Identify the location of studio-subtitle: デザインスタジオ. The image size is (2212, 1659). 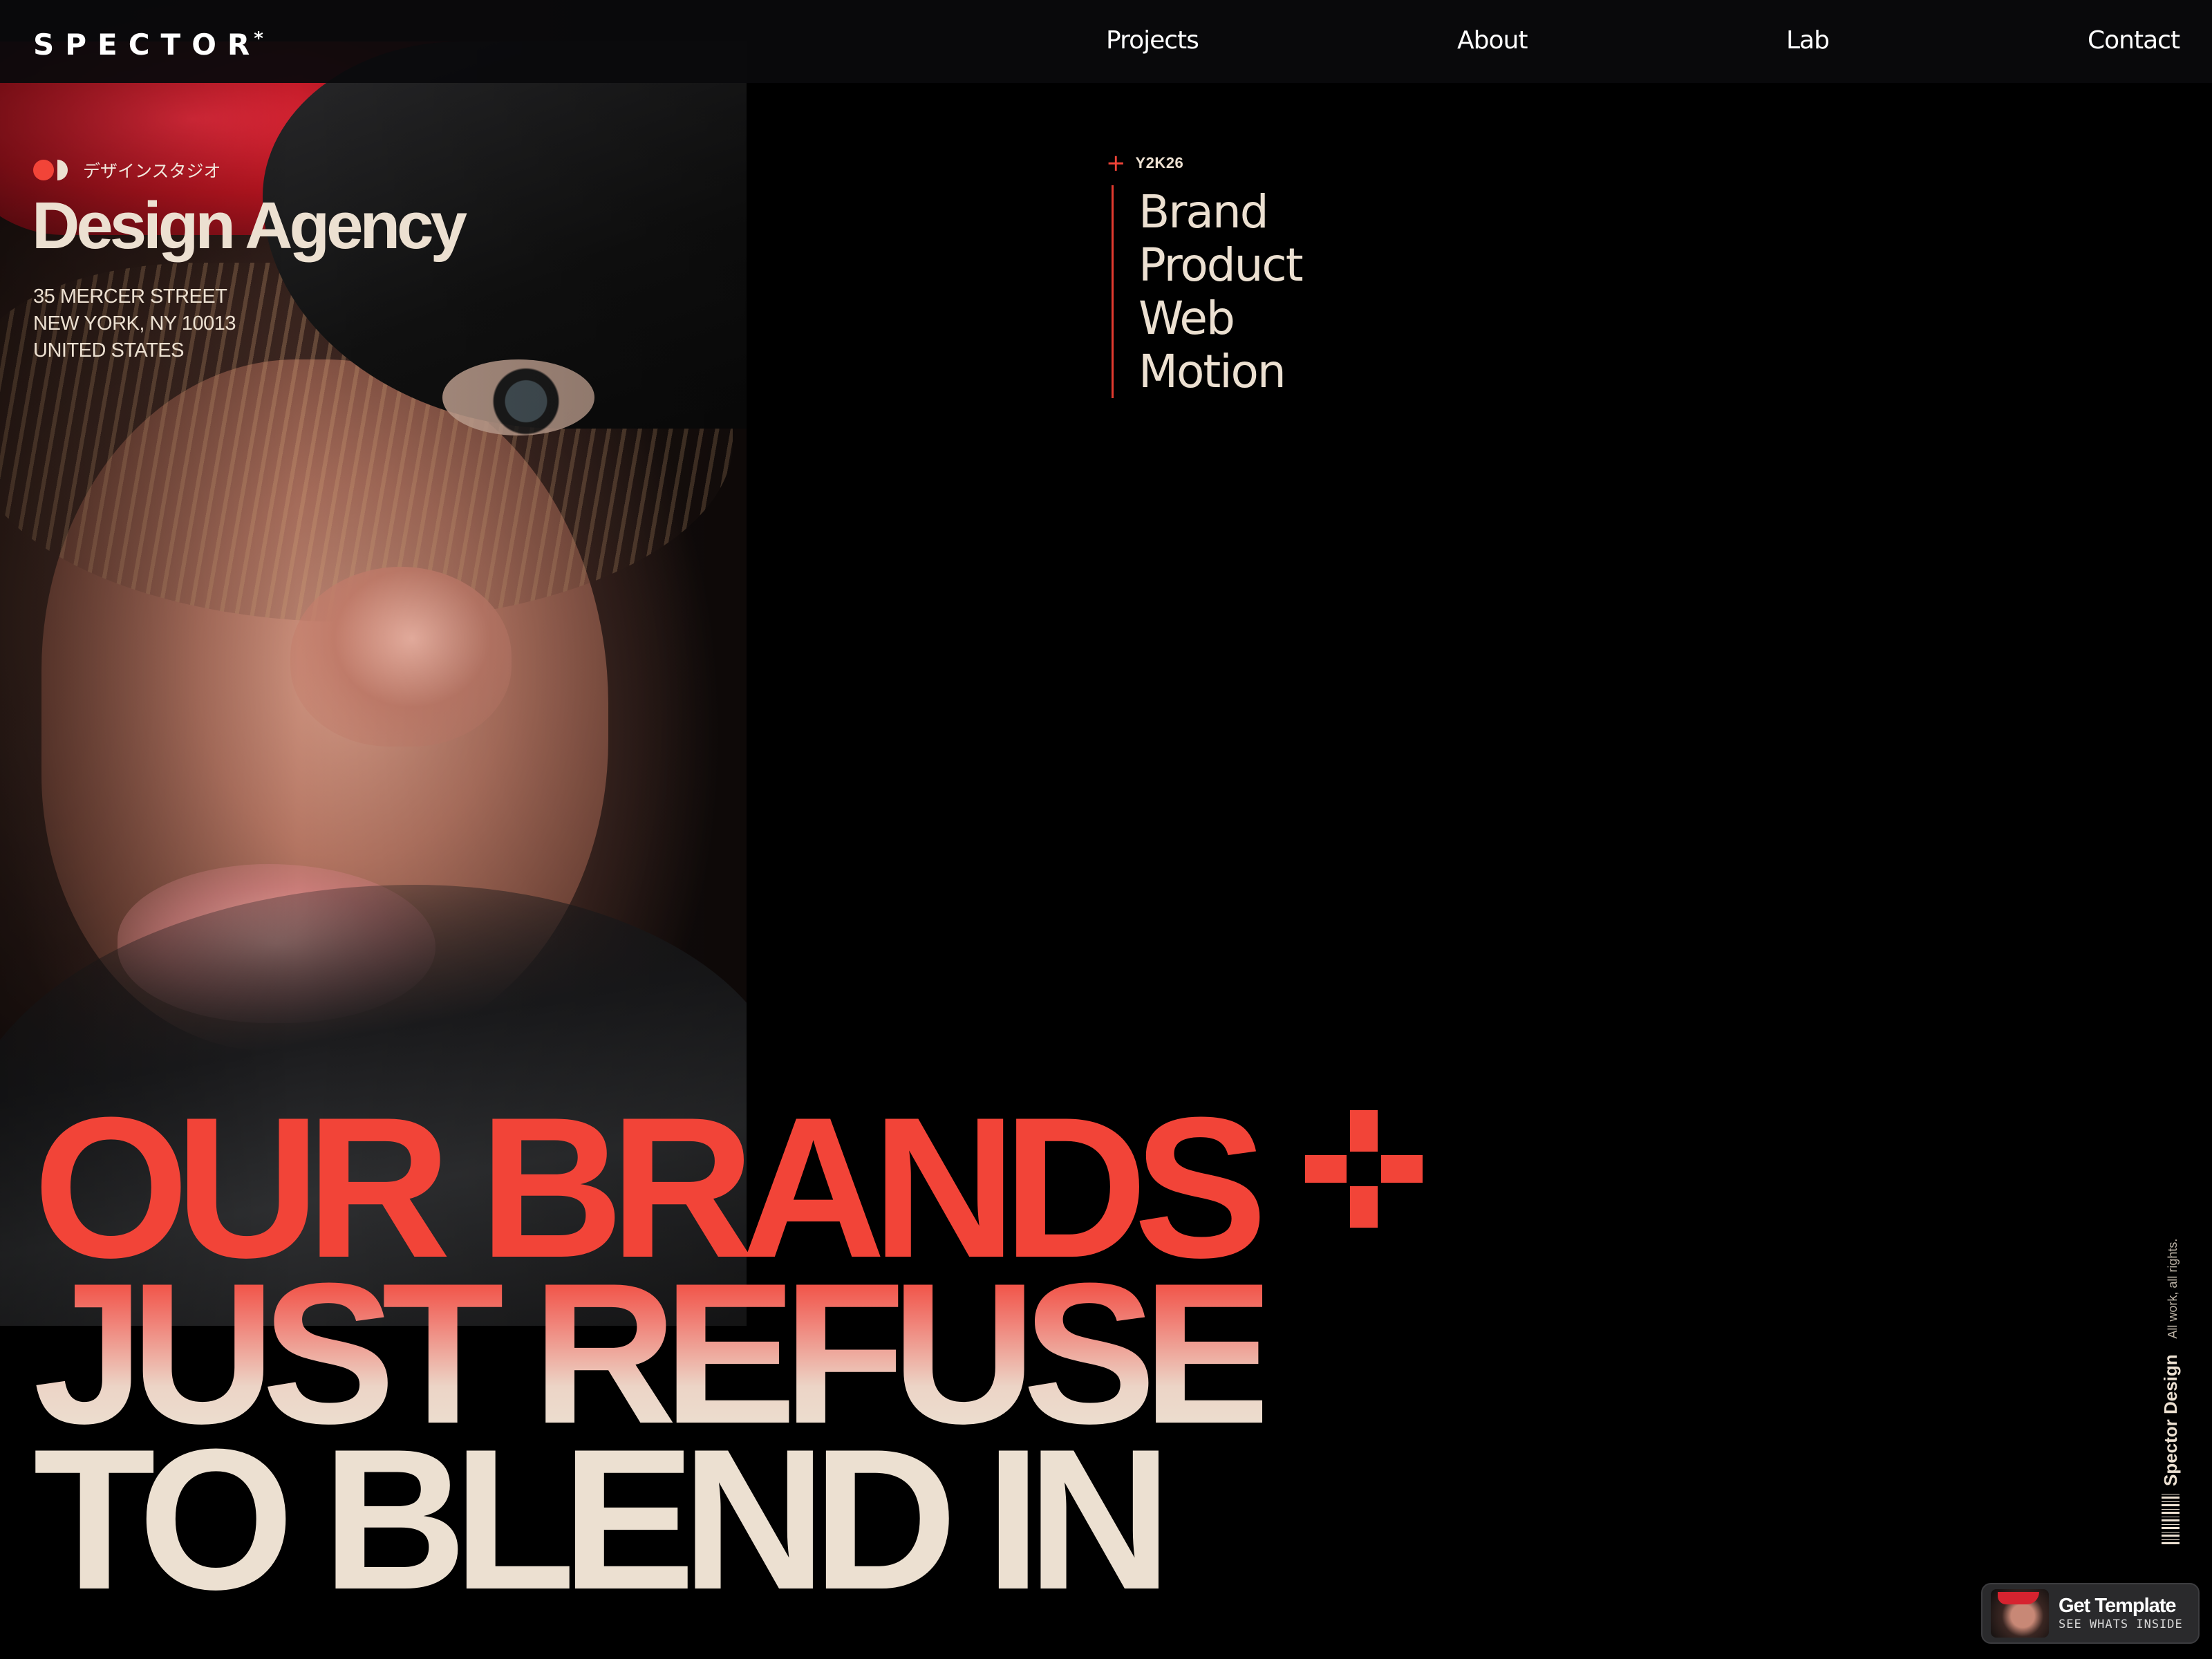
(152, 171).